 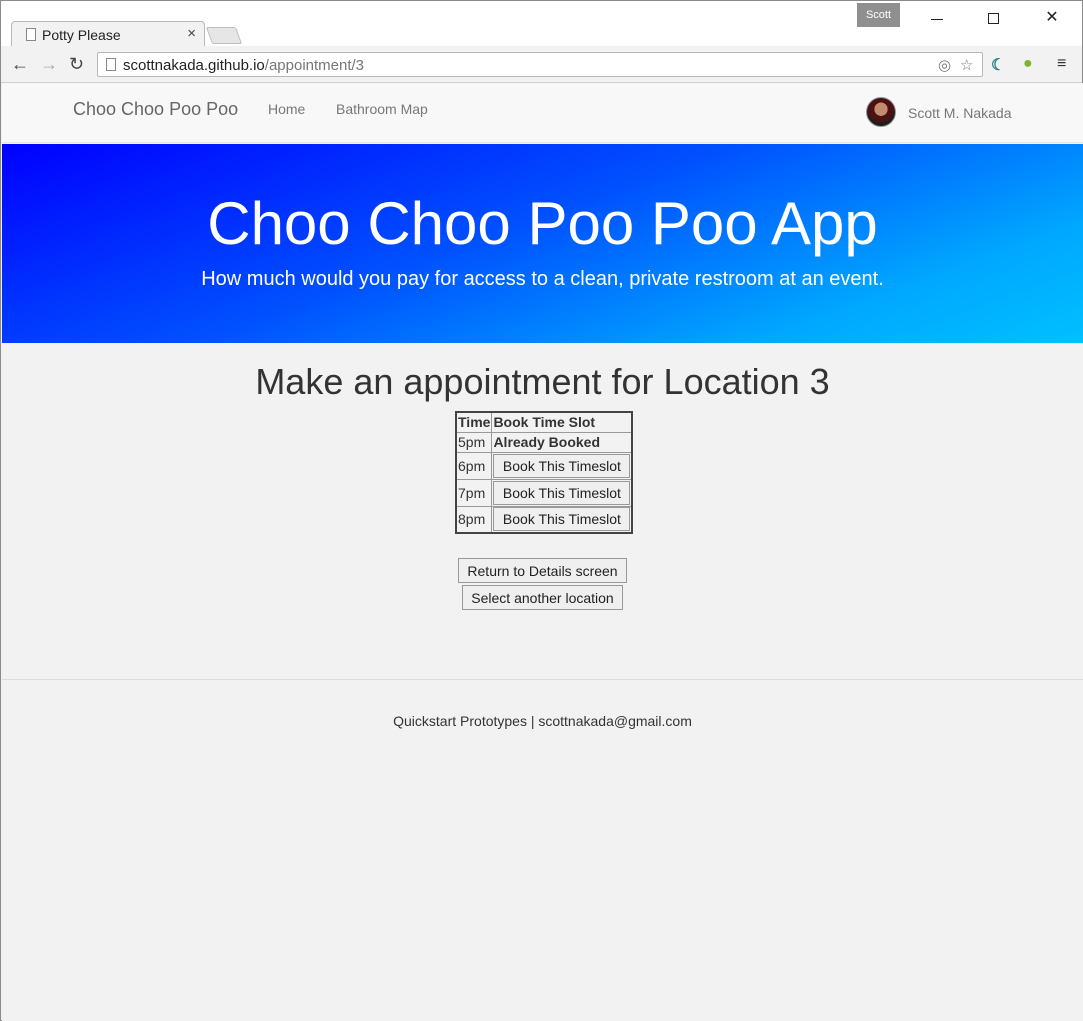 What do you see at coordinates (382, 109) in the screenshot?
I see `nav-bathroom-map-link: Bathroom Map` at bounding box center [382, 109].